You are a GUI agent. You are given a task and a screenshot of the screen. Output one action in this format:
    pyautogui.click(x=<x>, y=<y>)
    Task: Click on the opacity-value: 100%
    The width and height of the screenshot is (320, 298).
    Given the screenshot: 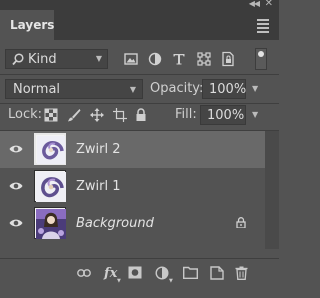 What is the action you would take?
    pyautogui.click(x=228, y=89)
    